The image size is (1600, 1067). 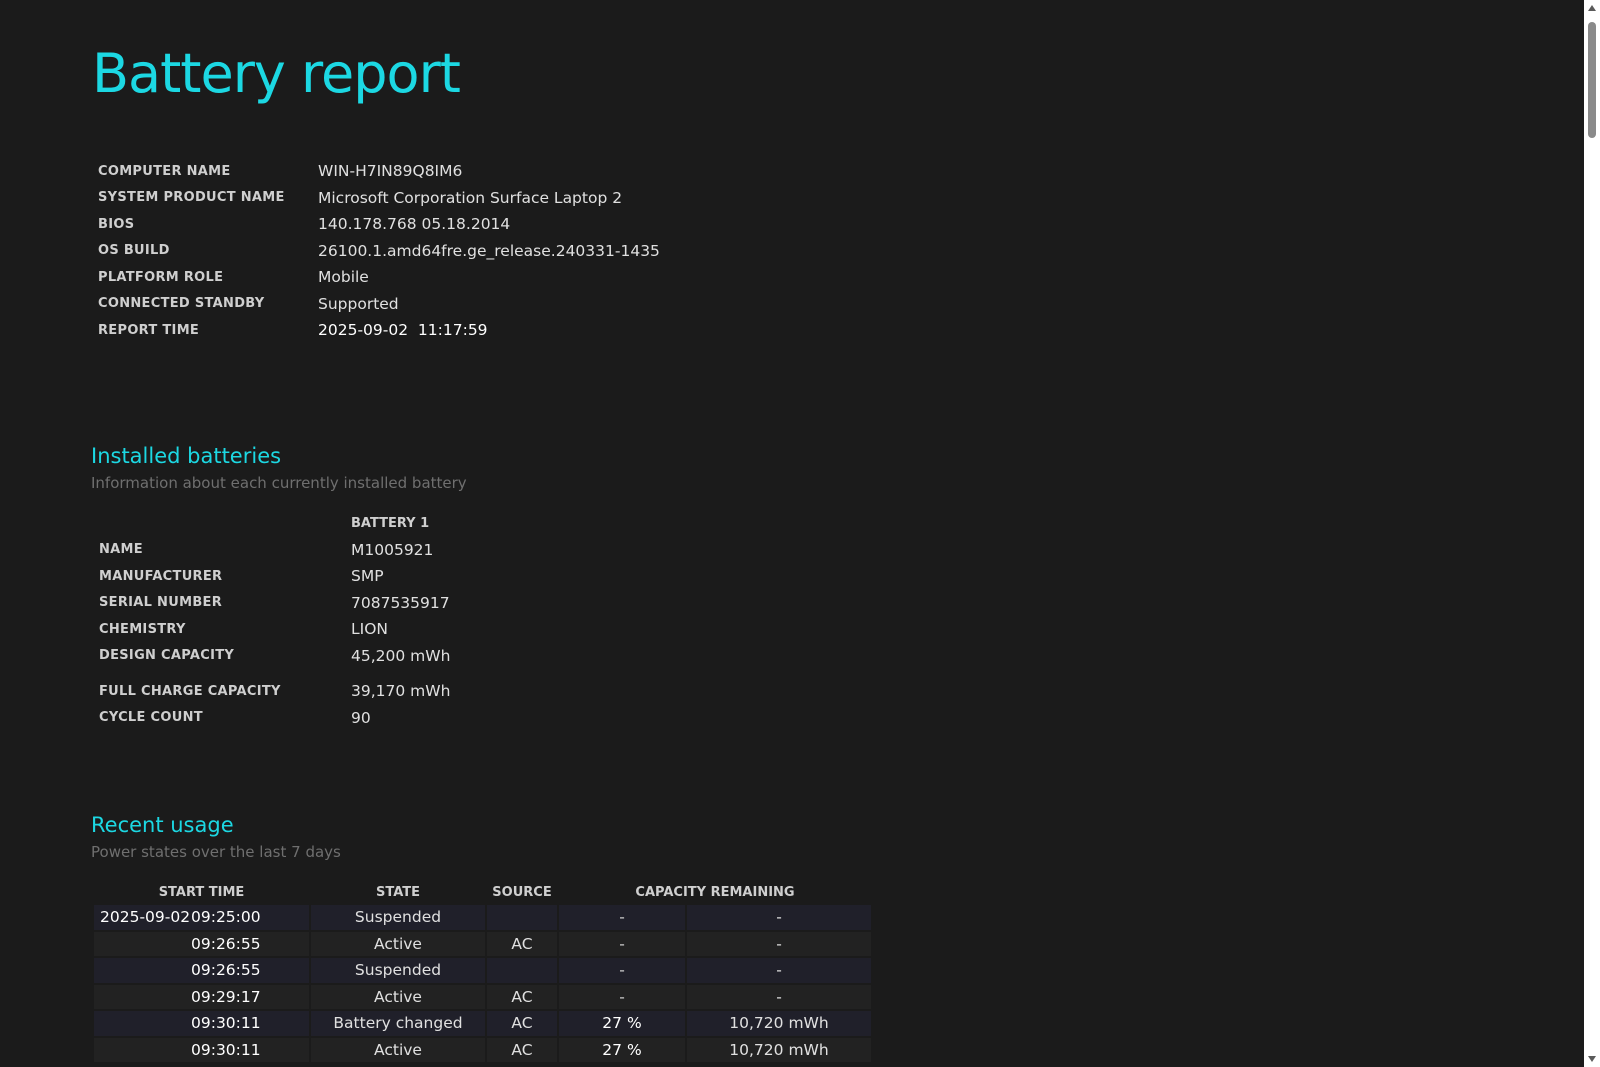 I want to click on usage-time: 09:29:17, so click(x=226, y=996).